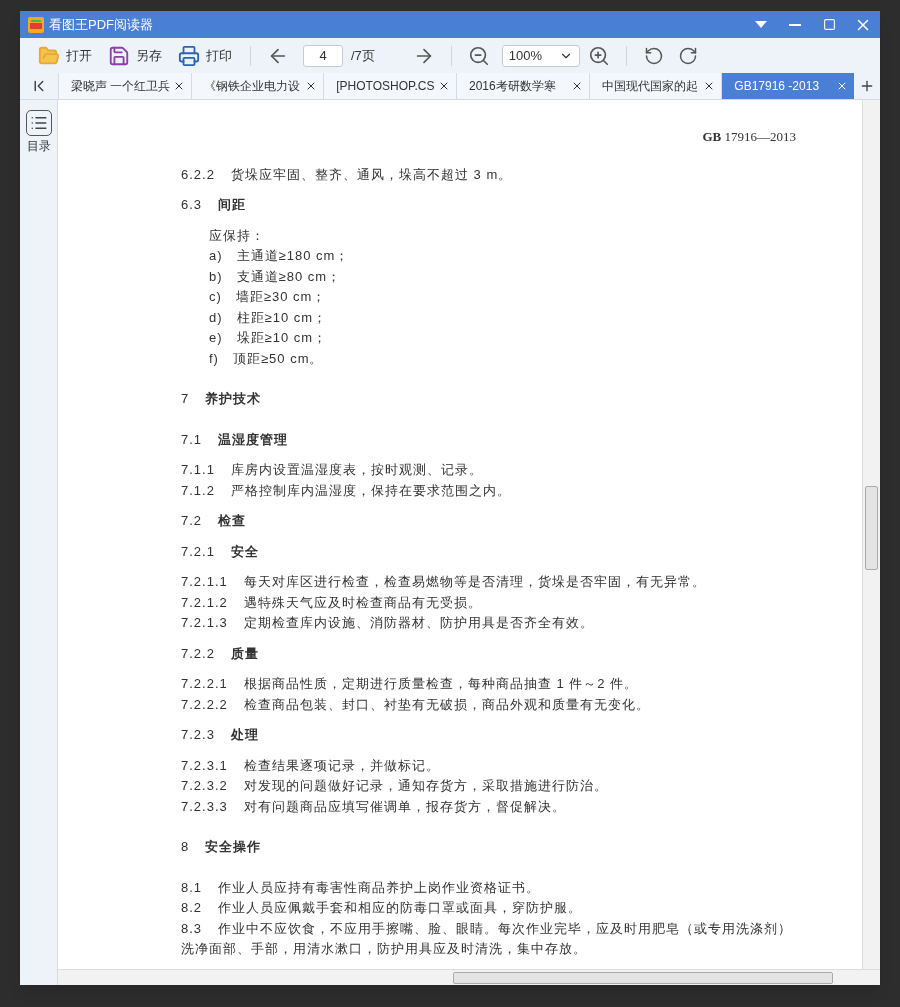 This screenshot has height=1007, width=900. What do you see at coordinates (279, 256) in the screenshot?
I see `list-item-text: a) 主通道≥180 cm；` at bounding box center [279, 256].